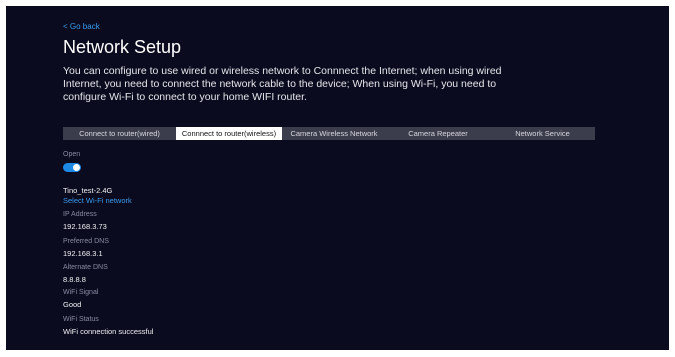 The width and height of the screenshot is (675, 357). Describe the element at coordinates (72, 304) in the screenshot. I see `wifi-signal-value: Good` at that location.